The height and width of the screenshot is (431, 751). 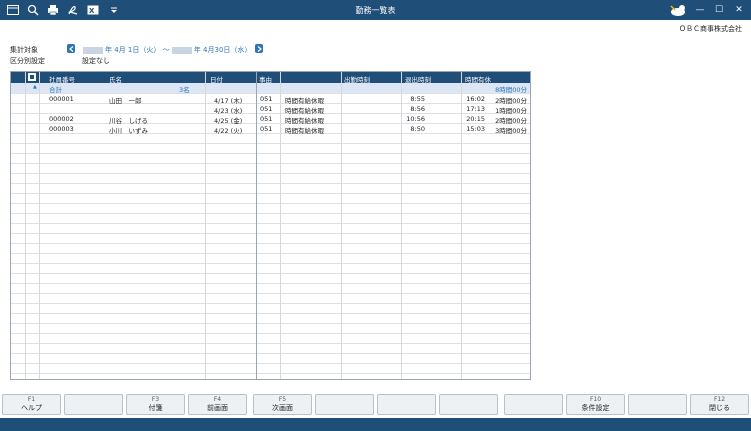 I want to click on status-bar, so click(x=375, y=424).